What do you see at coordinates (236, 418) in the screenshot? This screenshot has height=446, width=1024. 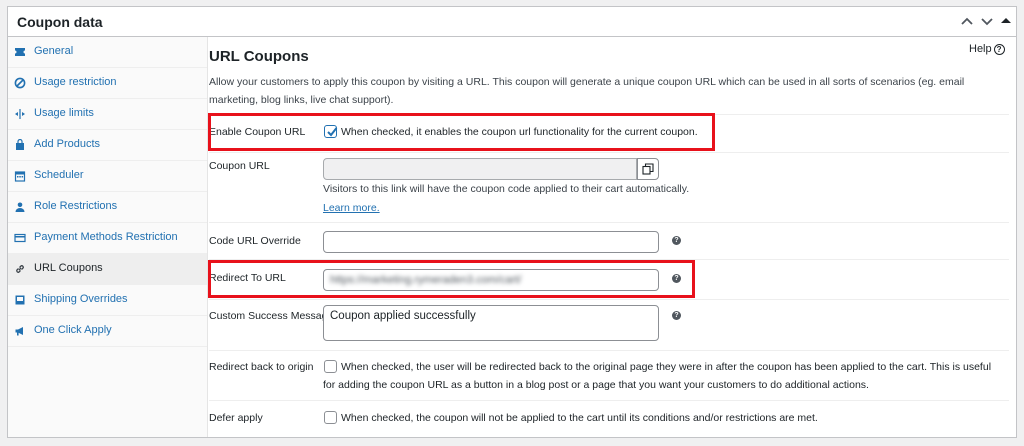 I see `defer-apply-label: Defer apply` at bounding box center [236, 418].